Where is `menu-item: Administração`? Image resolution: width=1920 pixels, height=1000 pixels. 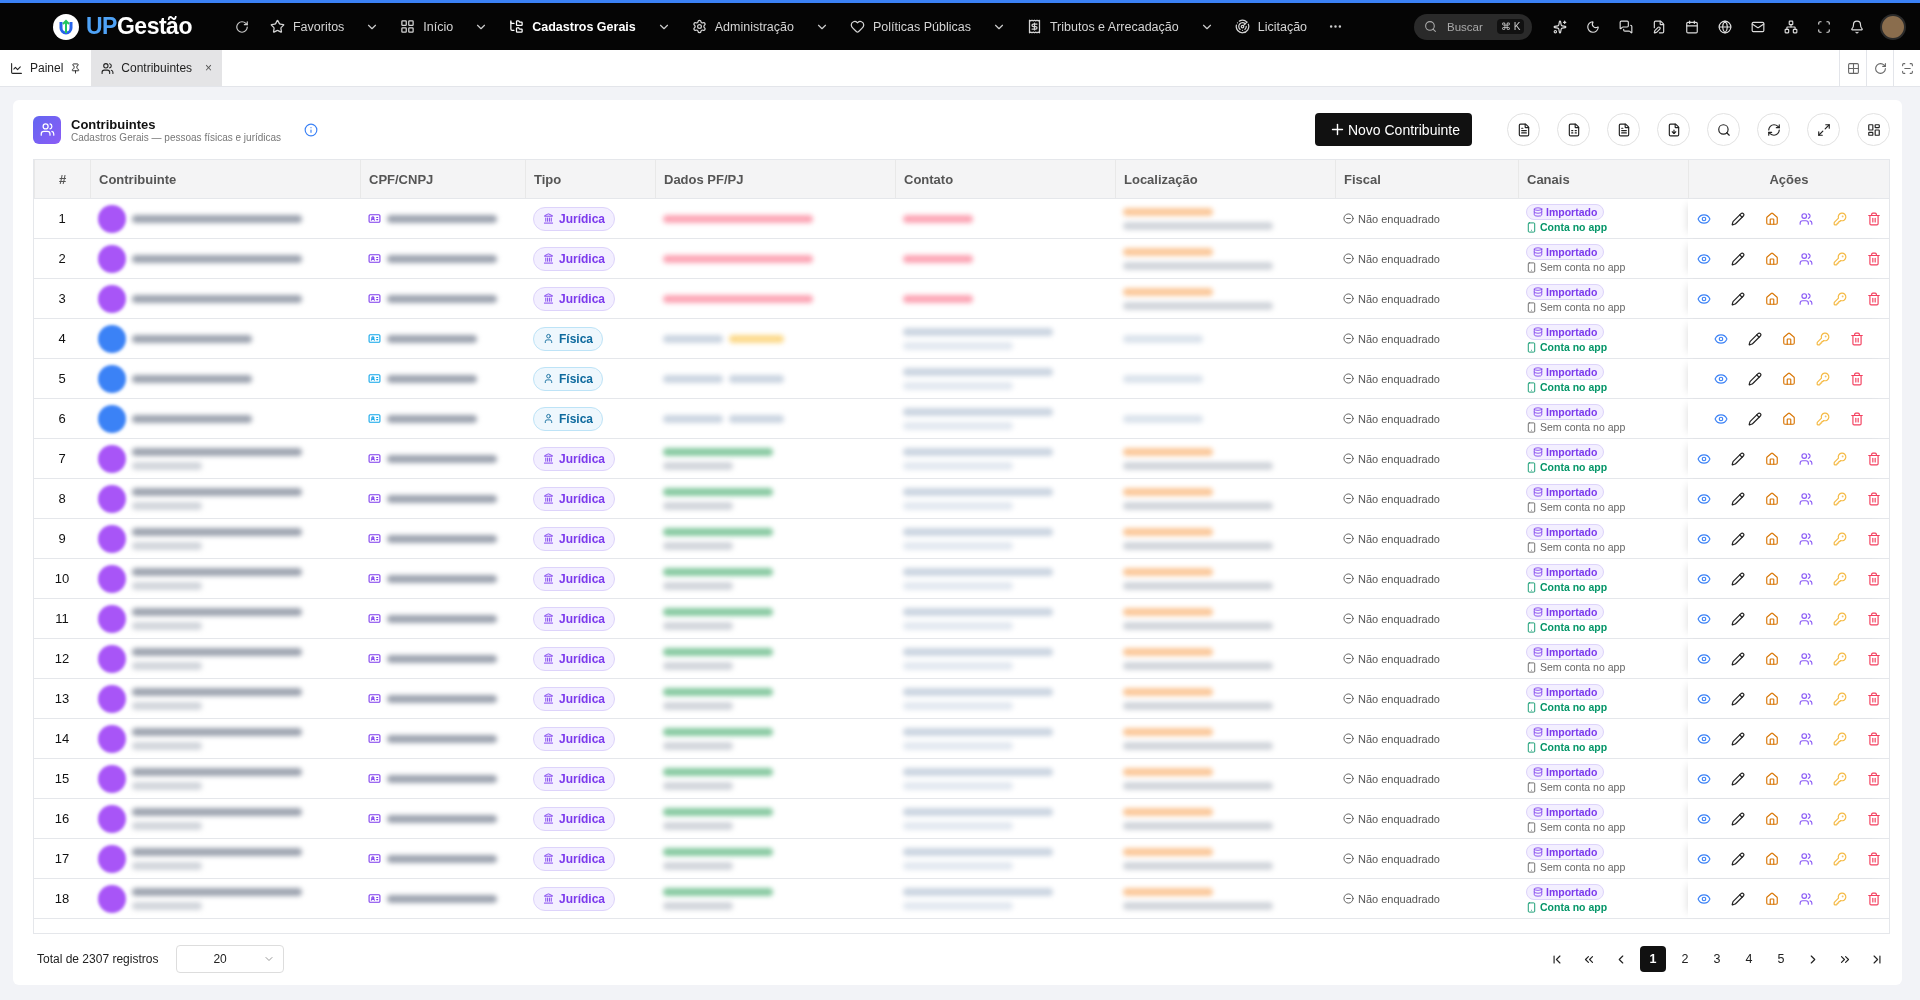
menu-item: Administração is located at coordinates (742, 26).